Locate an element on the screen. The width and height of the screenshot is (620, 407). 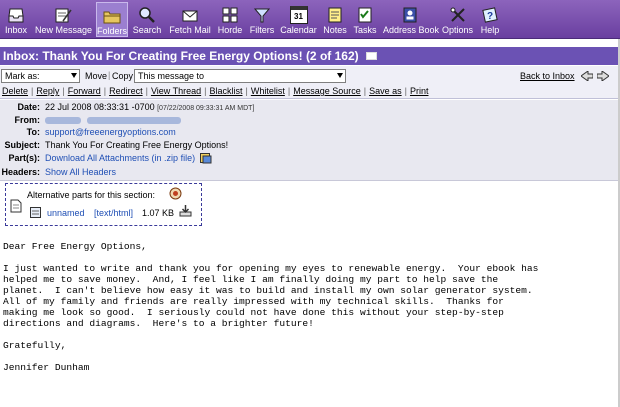
fetch-mail-icon is located at coordinates (190, 16).